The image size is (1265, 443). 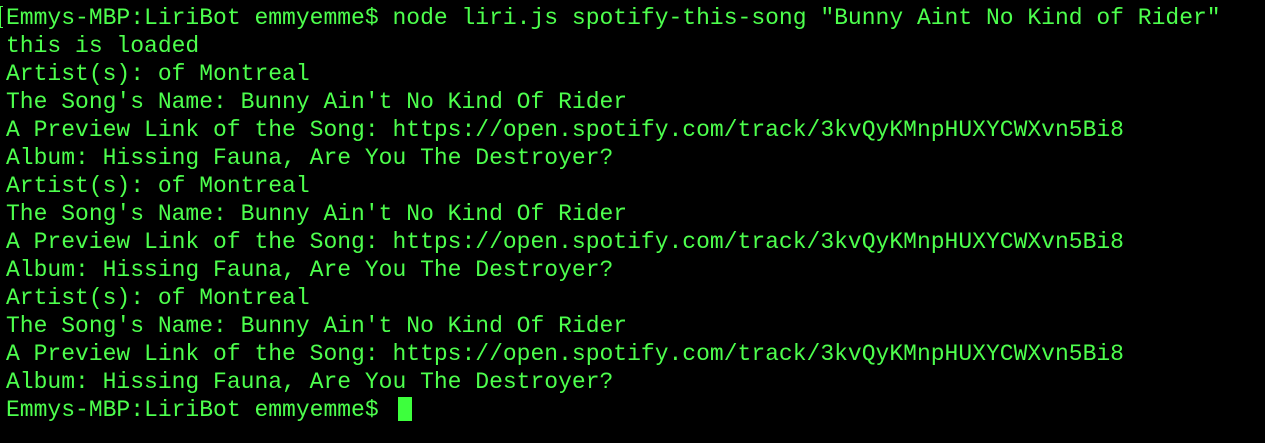 What do you see at coordinates (1, 17) in the screenshot?
I see `selection-bracket-marker` at bounding box center [1, 17].